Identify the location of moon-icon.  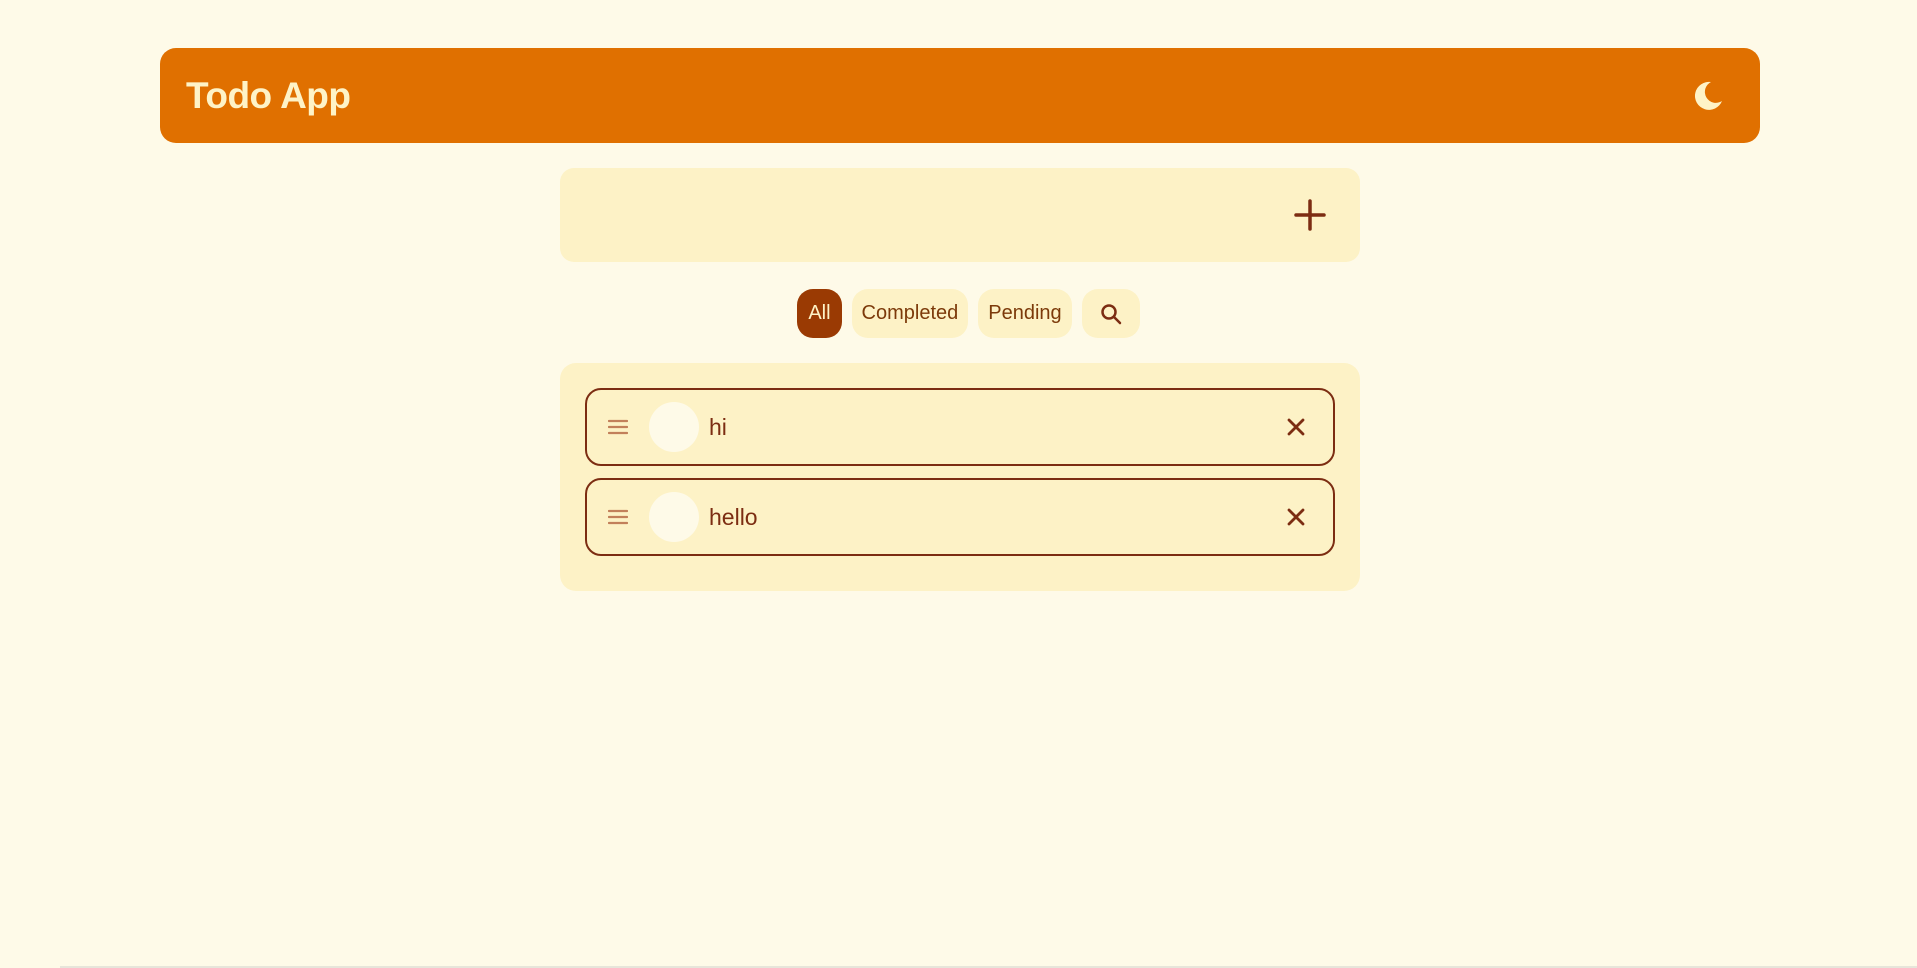
(1708, 95).